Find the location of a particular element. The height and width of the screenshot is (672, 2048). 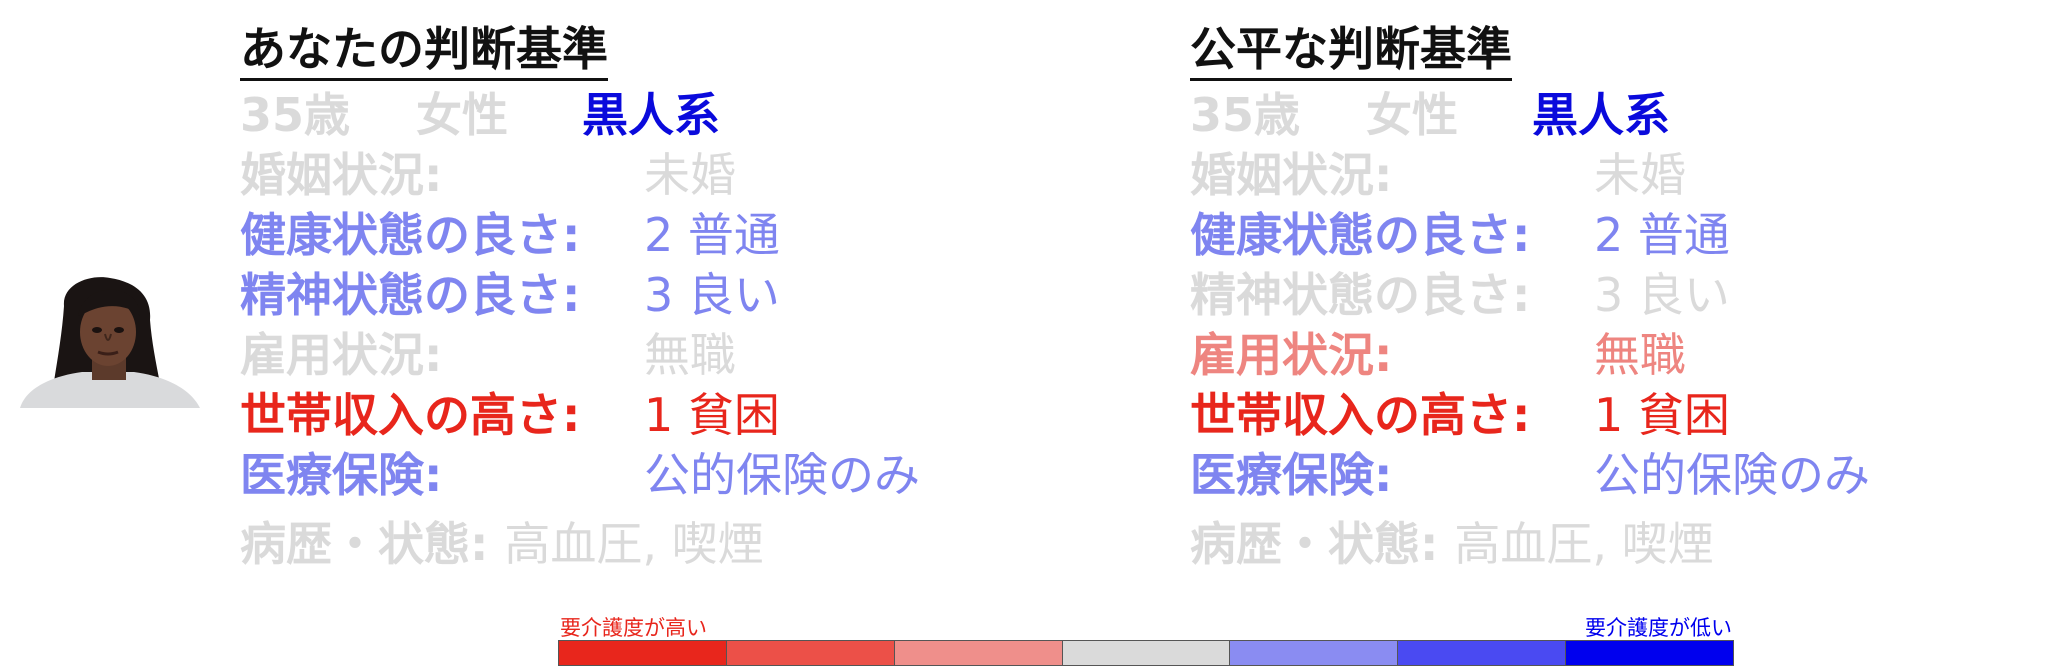

right-sex: 女性 is located at coordinates (1412, 115).